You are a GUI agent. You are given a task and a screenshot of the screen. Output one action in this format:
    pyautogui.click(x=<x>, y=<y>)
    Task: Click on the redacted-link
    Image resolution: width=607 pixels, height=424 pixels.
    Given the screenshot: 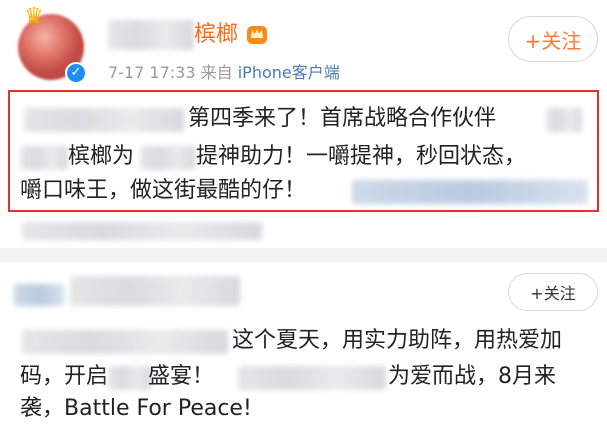 What is the action you would take?
    pyautogui.click(x=470, y=192)
    